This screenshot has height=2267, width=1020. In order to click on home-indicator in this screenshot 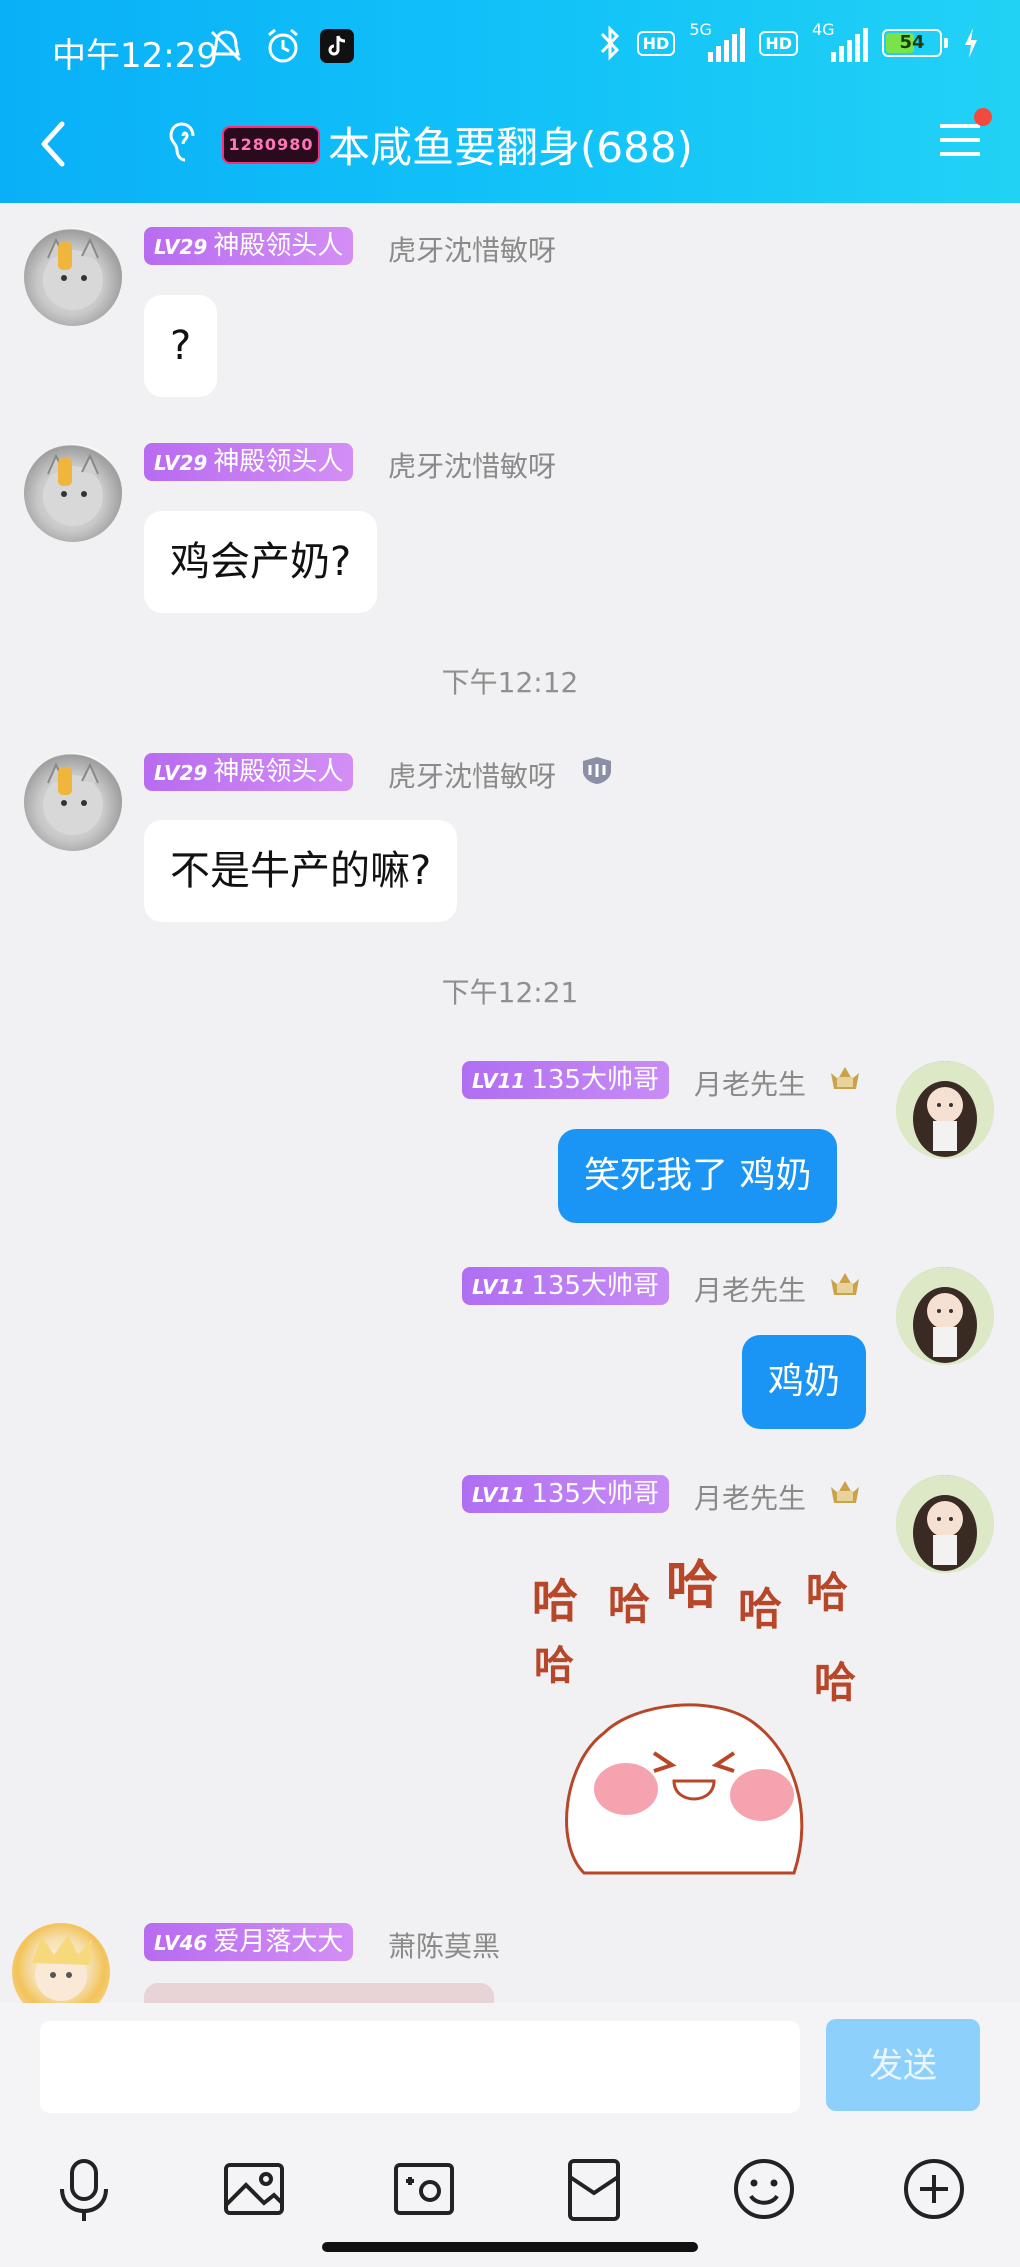, I will do `click(510, 2247)`.